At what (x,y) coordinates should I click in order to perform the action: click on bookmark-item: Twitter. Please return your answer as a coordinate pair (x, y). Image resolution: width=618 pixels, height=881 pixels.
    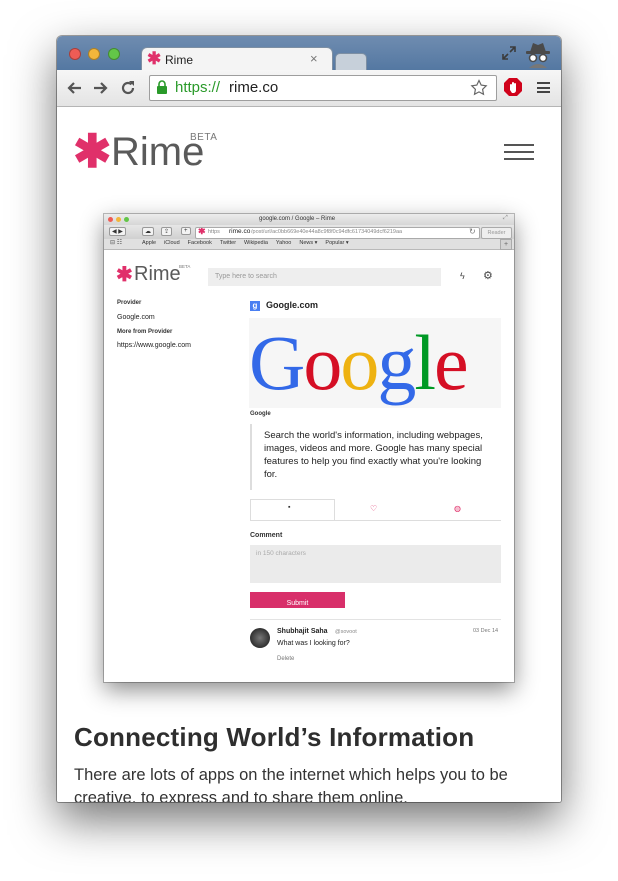
    Looking at the image, I should click on (228, 243).